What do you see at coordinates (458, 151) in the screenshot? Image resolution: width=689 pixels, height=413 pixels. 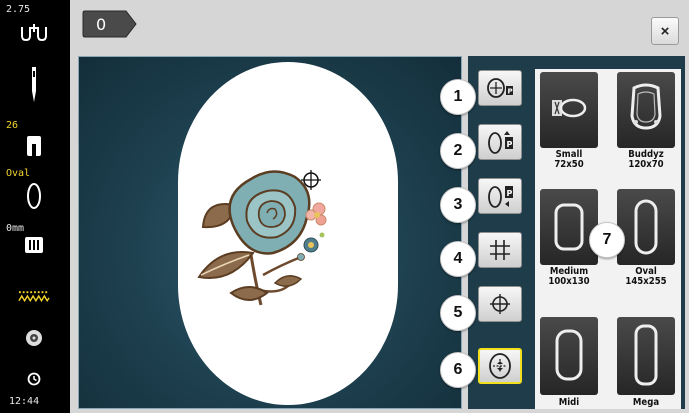 I see `callout-2: 2` at bounding box center [458, 151].